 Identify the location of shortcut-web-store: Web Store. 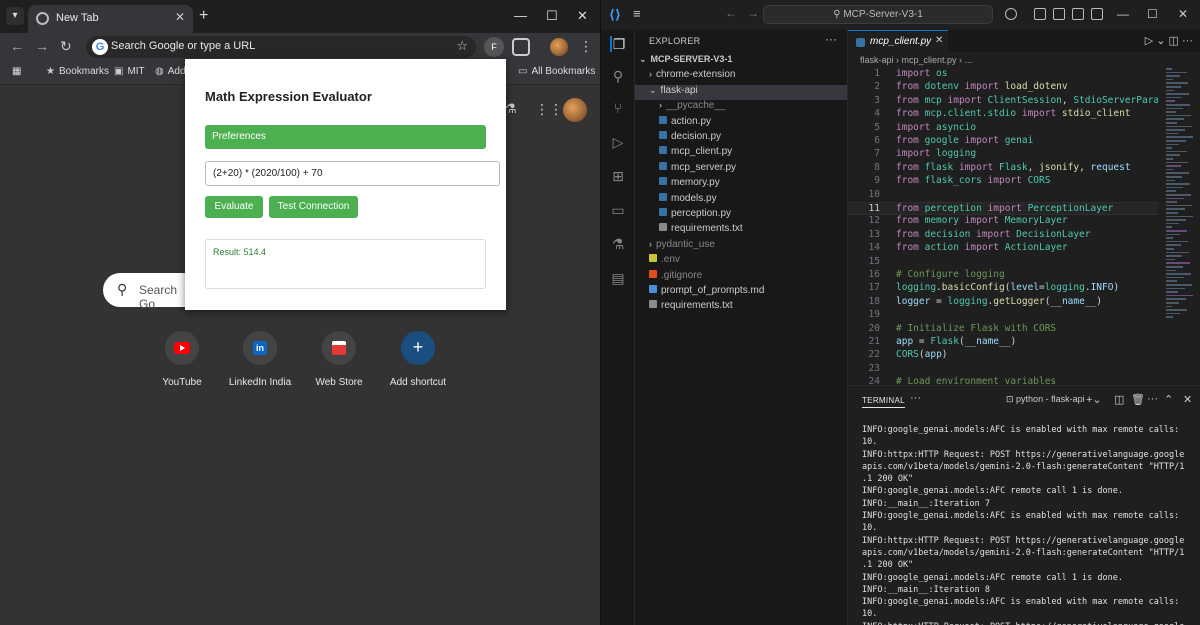
(339, 359).